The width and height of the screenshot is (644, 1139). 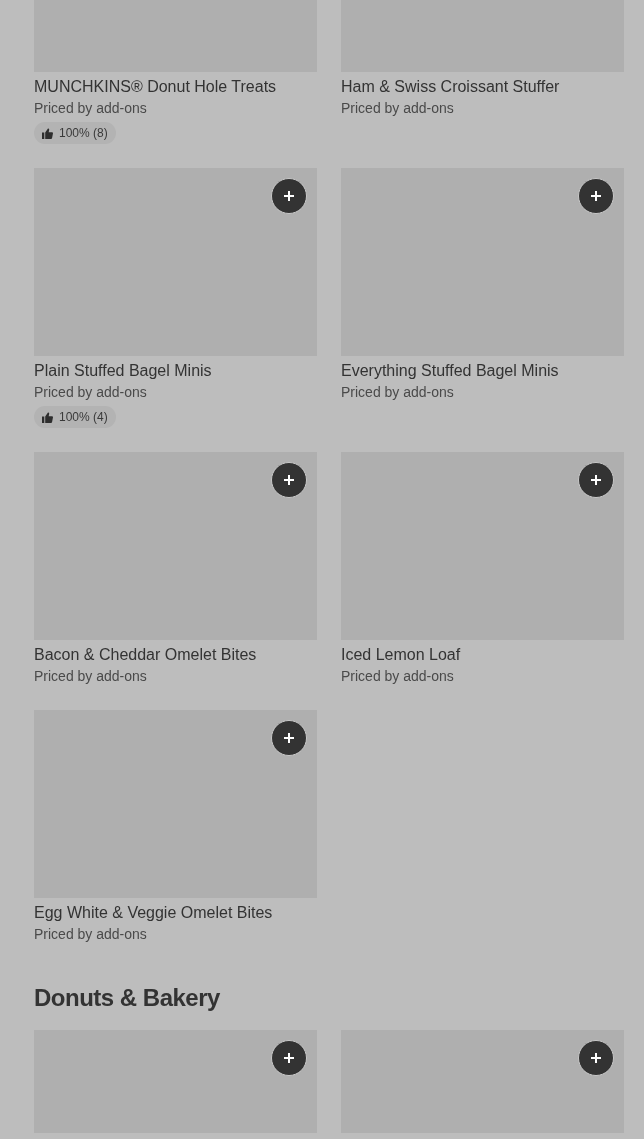 I want to click on section-heading: Donuts & Bakery, so click(x=127, y=998).